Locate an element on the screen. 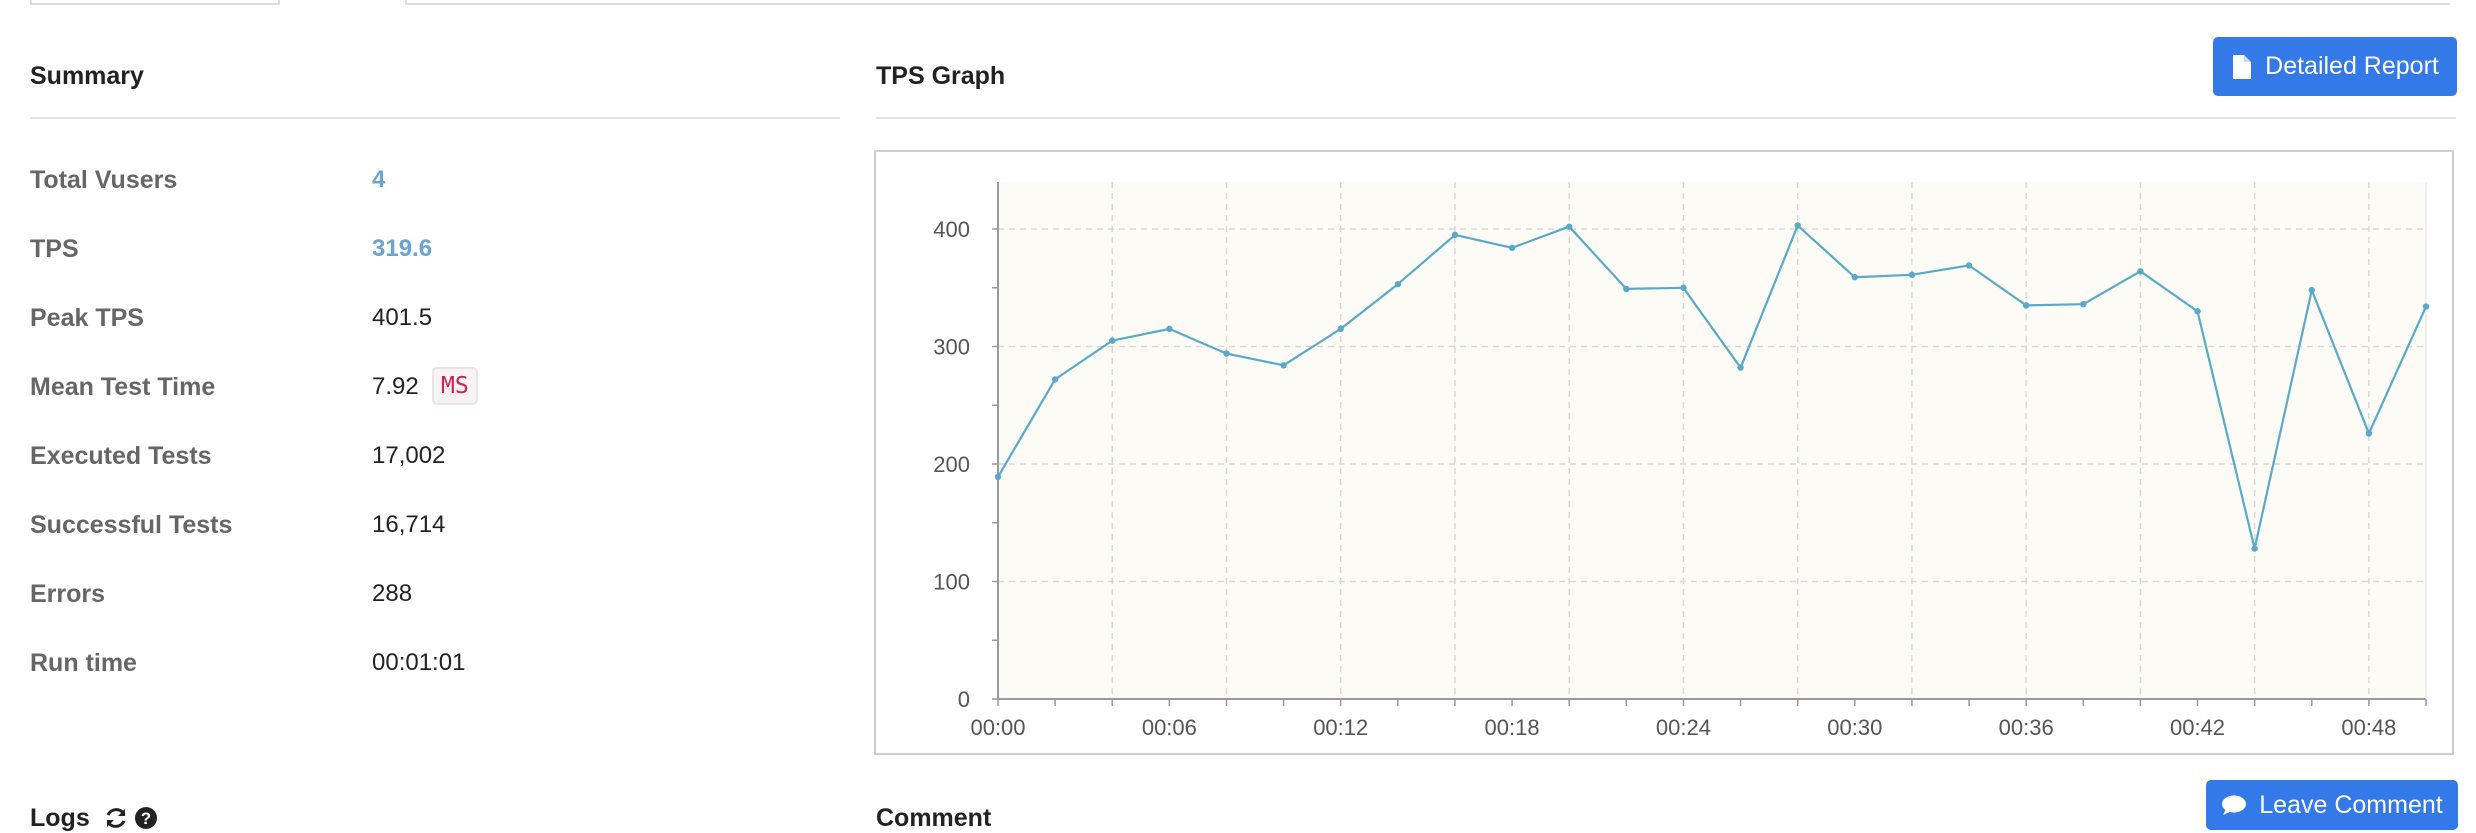 The height and width of the screenshot is (833, 2476). summary-value: 16,714 is located at coordinates (409, 524).